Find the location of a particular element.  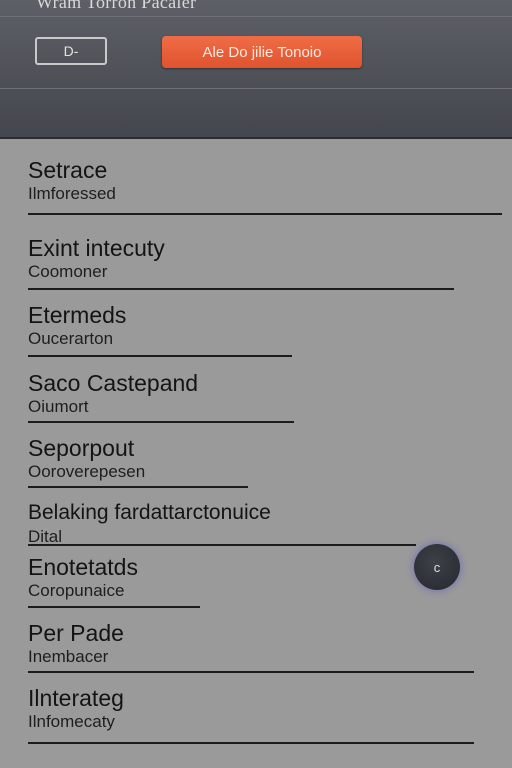

list-item-label: Etermeds is located at coordinates (77, 315).